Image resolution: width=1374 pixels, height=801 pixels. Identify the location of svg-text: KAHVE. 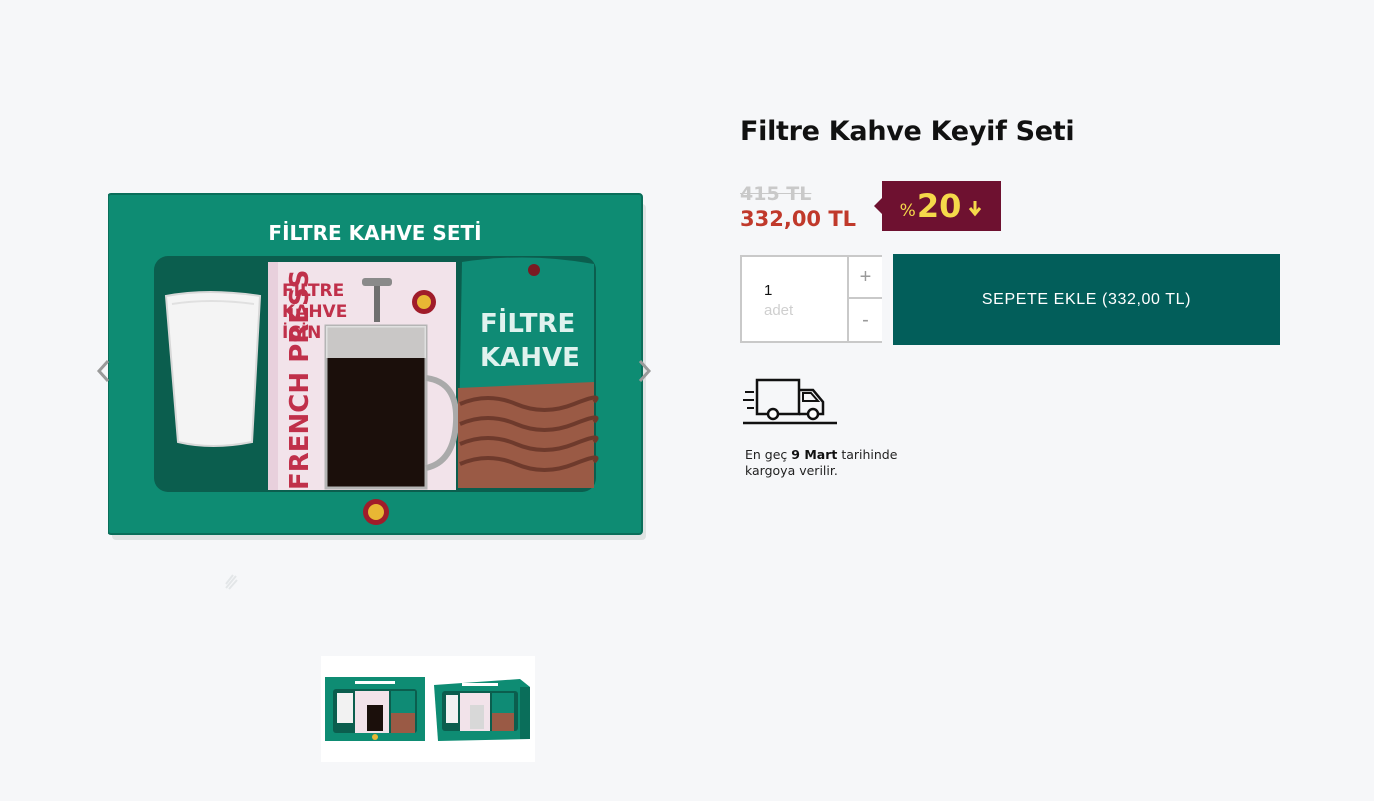
(530, 358).